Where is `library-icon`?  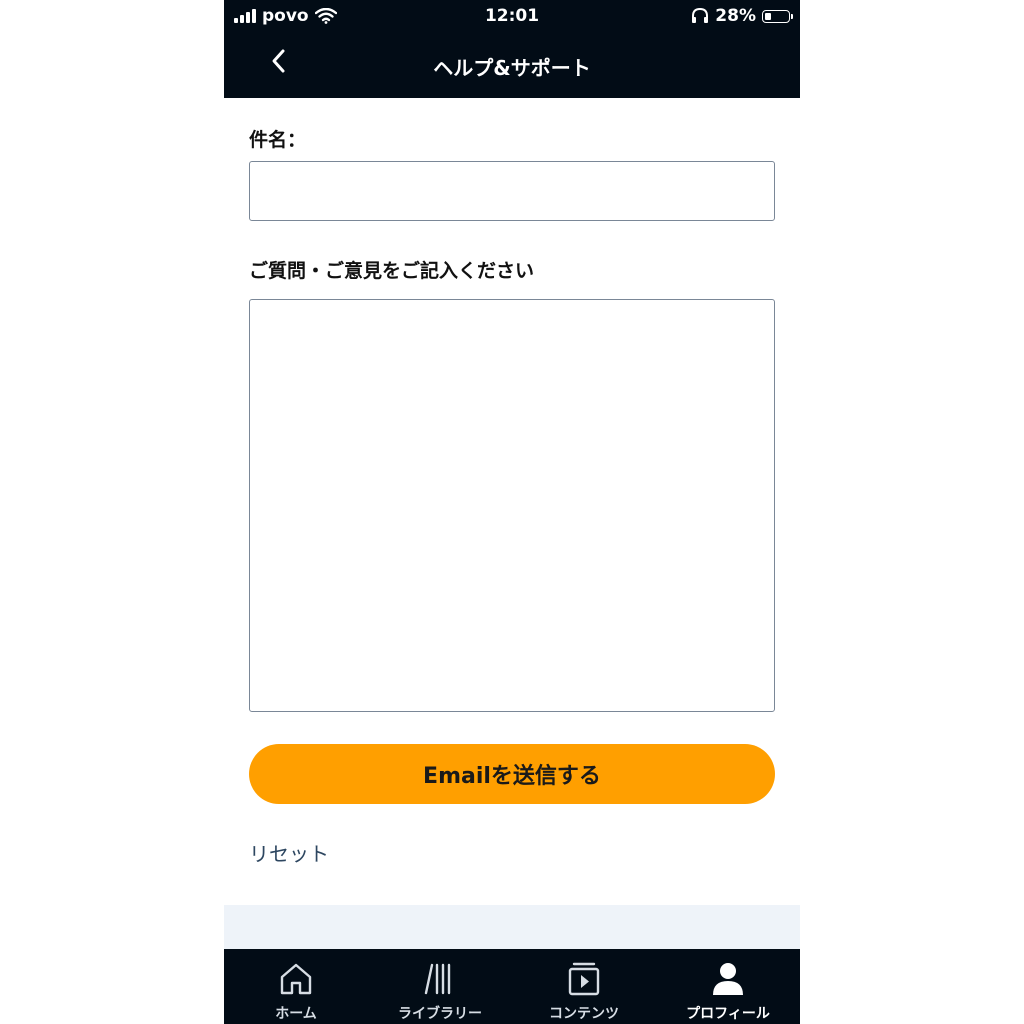
library-icon is located at coordinates (437, 979).